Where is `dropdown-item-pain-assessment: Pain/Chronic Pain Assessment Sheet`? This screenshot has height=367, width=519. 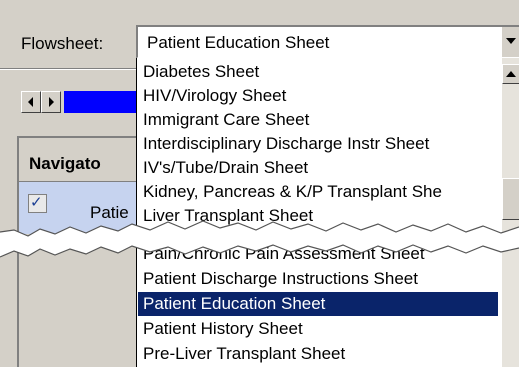
dropdown-item-pain-assessment: Pain/Chronic Pain Assessment Sheet is located at coordinates (284, 254).